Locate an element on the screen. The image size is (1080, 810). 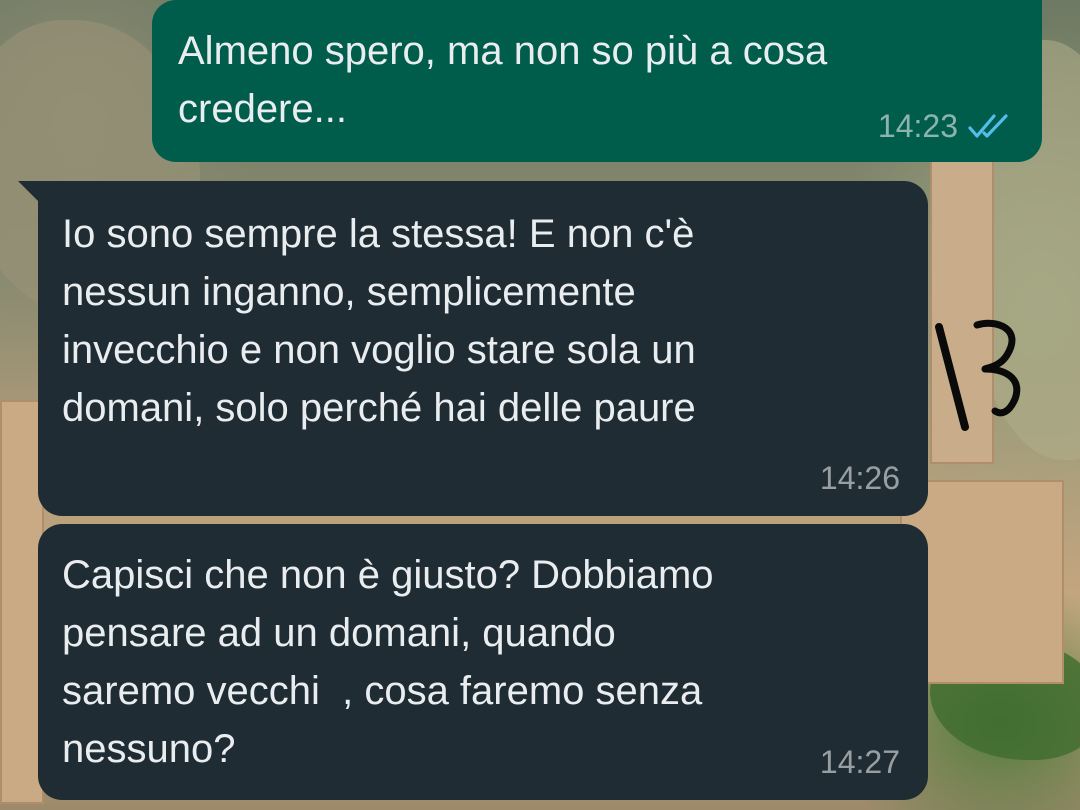
handwritten-annotation is located at coordinates (978, 375).